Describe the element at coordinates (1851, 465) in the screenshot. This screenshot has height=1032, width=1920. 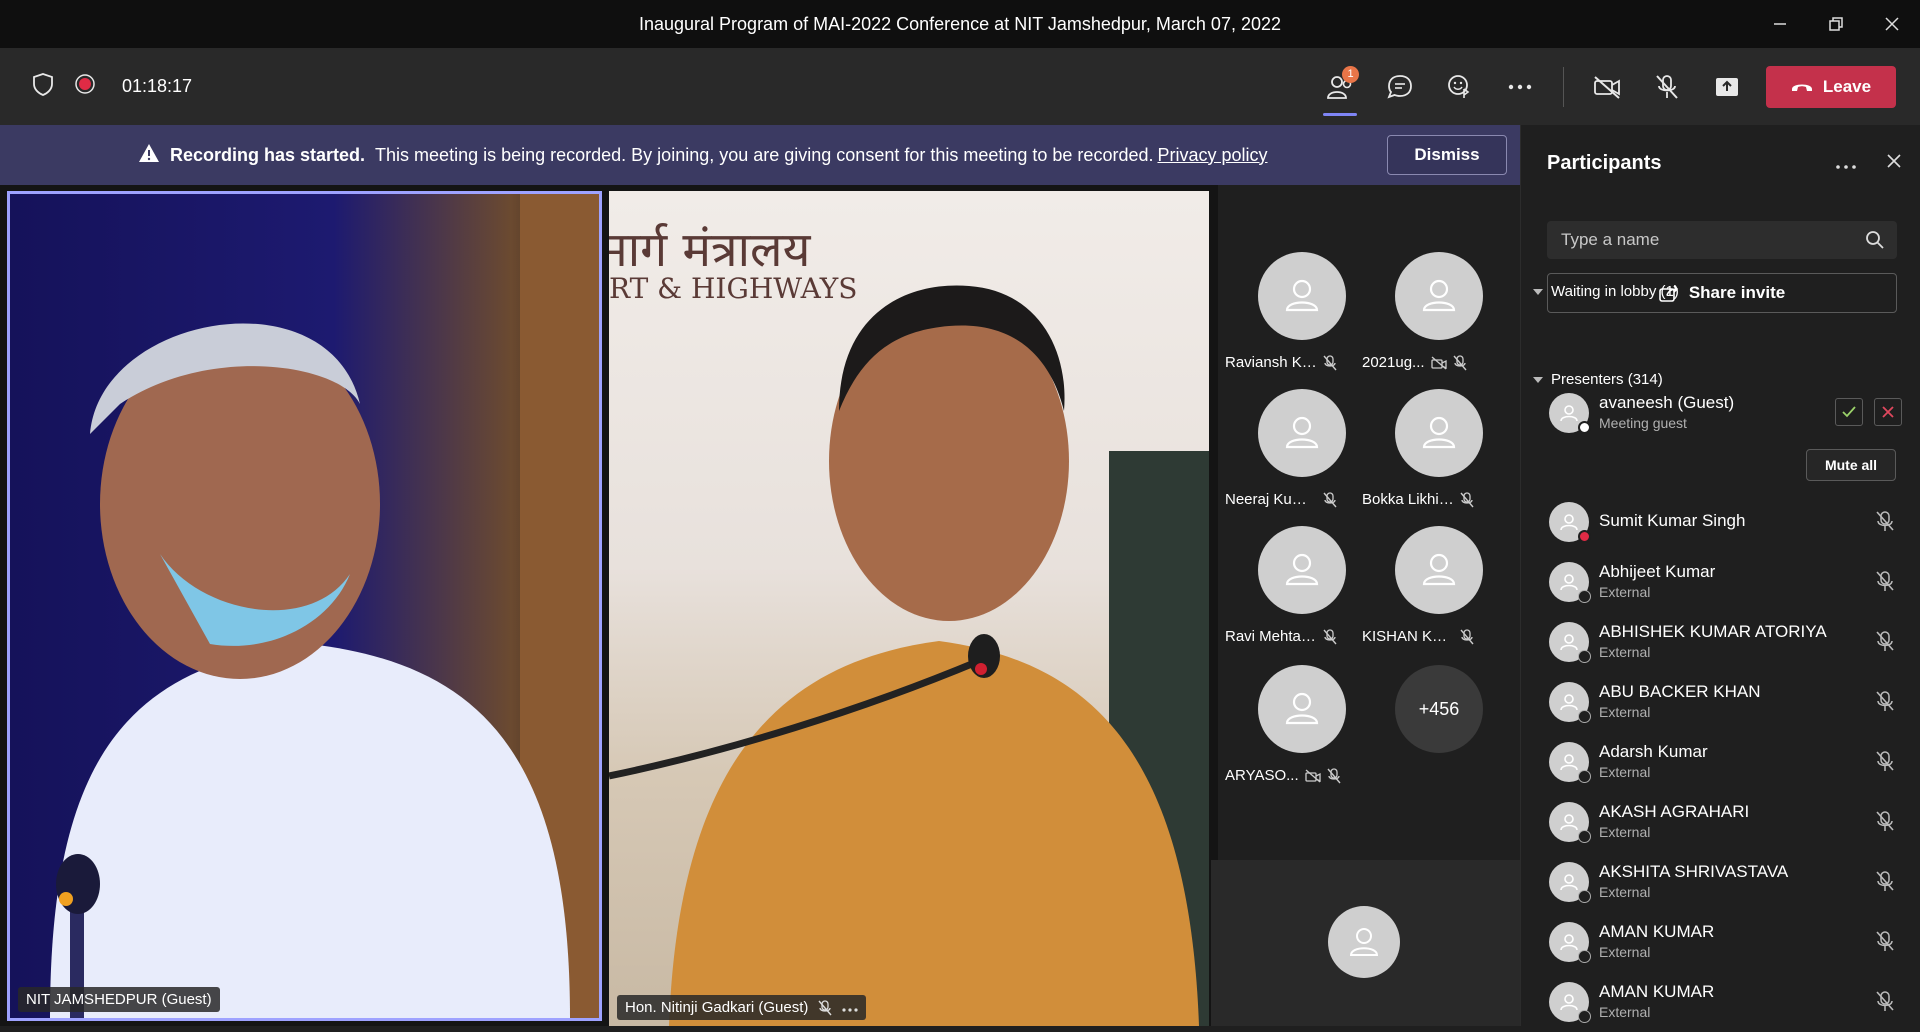
I see `mute-all-button: Mute all` at that location.